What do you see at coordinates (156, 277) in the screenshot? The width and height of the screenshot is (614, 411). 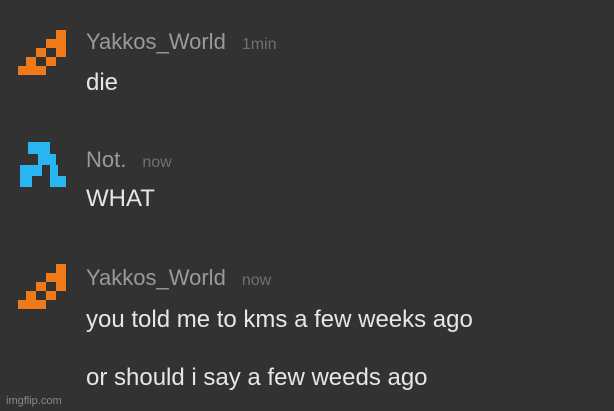 I see `username: Yakkos_World` at bounding box center [156, 277].